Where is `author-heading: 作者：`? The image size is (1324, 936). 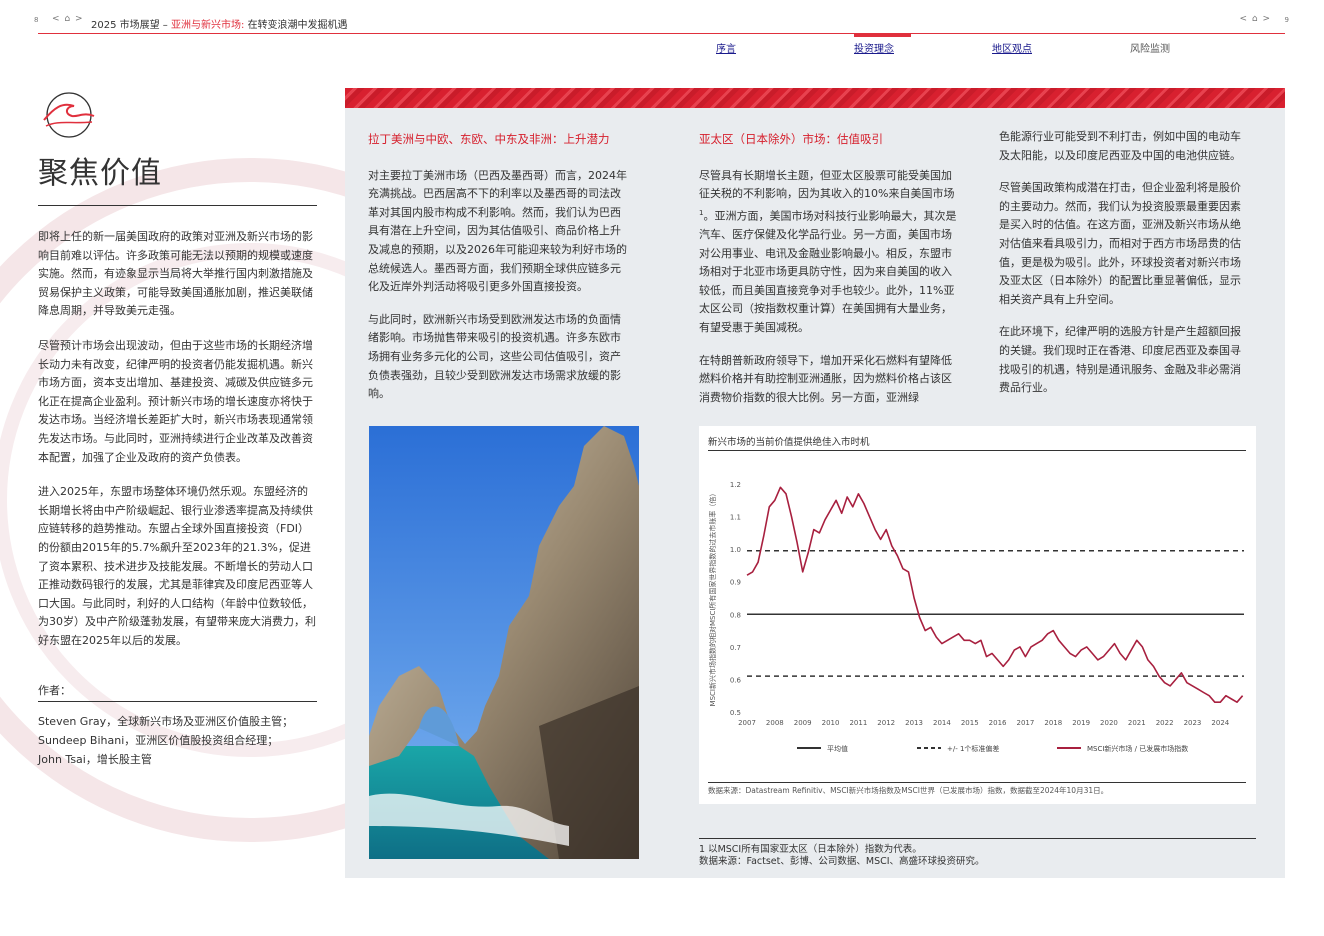
author-heading: 作者： is located at coordinates (54, 690).